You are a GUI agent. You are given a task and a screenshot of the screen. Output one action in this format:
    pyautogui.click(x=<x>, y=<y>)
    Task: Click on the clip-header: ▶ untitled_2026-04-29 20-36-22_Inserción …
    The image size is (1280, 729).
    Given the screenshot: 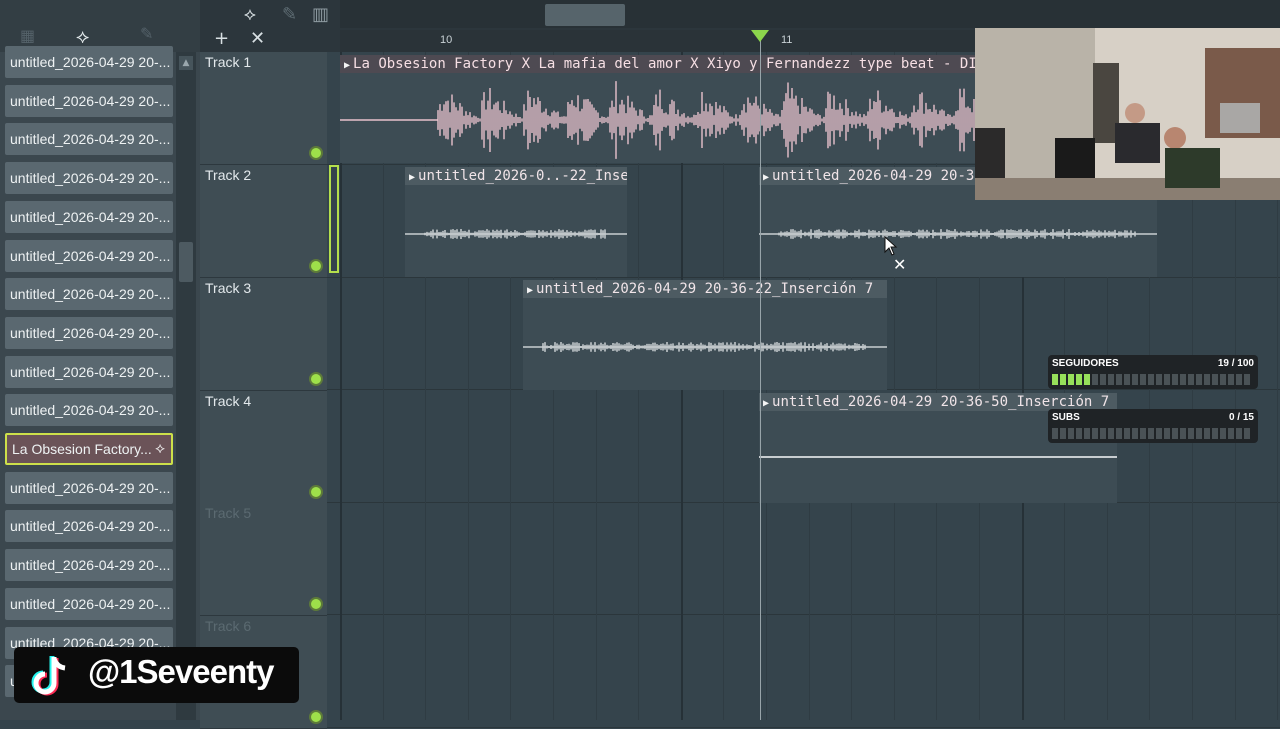 What is the action you would take?
    pyautogui.click(x=705, y=289)
    